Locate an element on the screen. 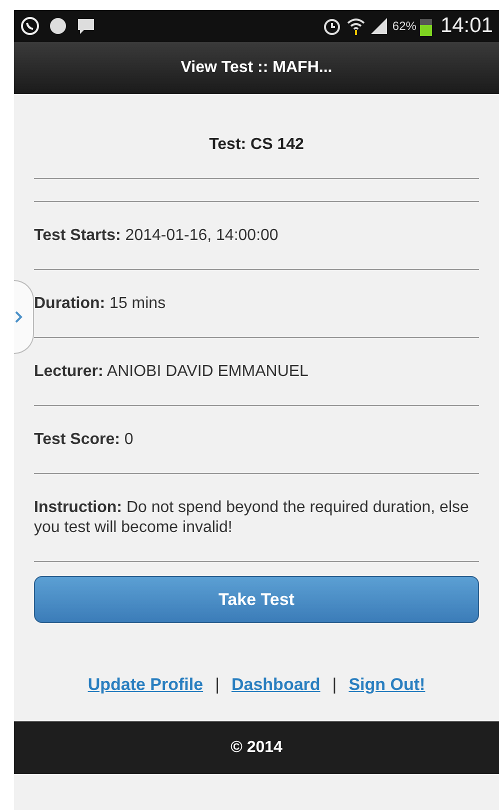  footer-link: Update Profile is located at coordinates (146, 685).